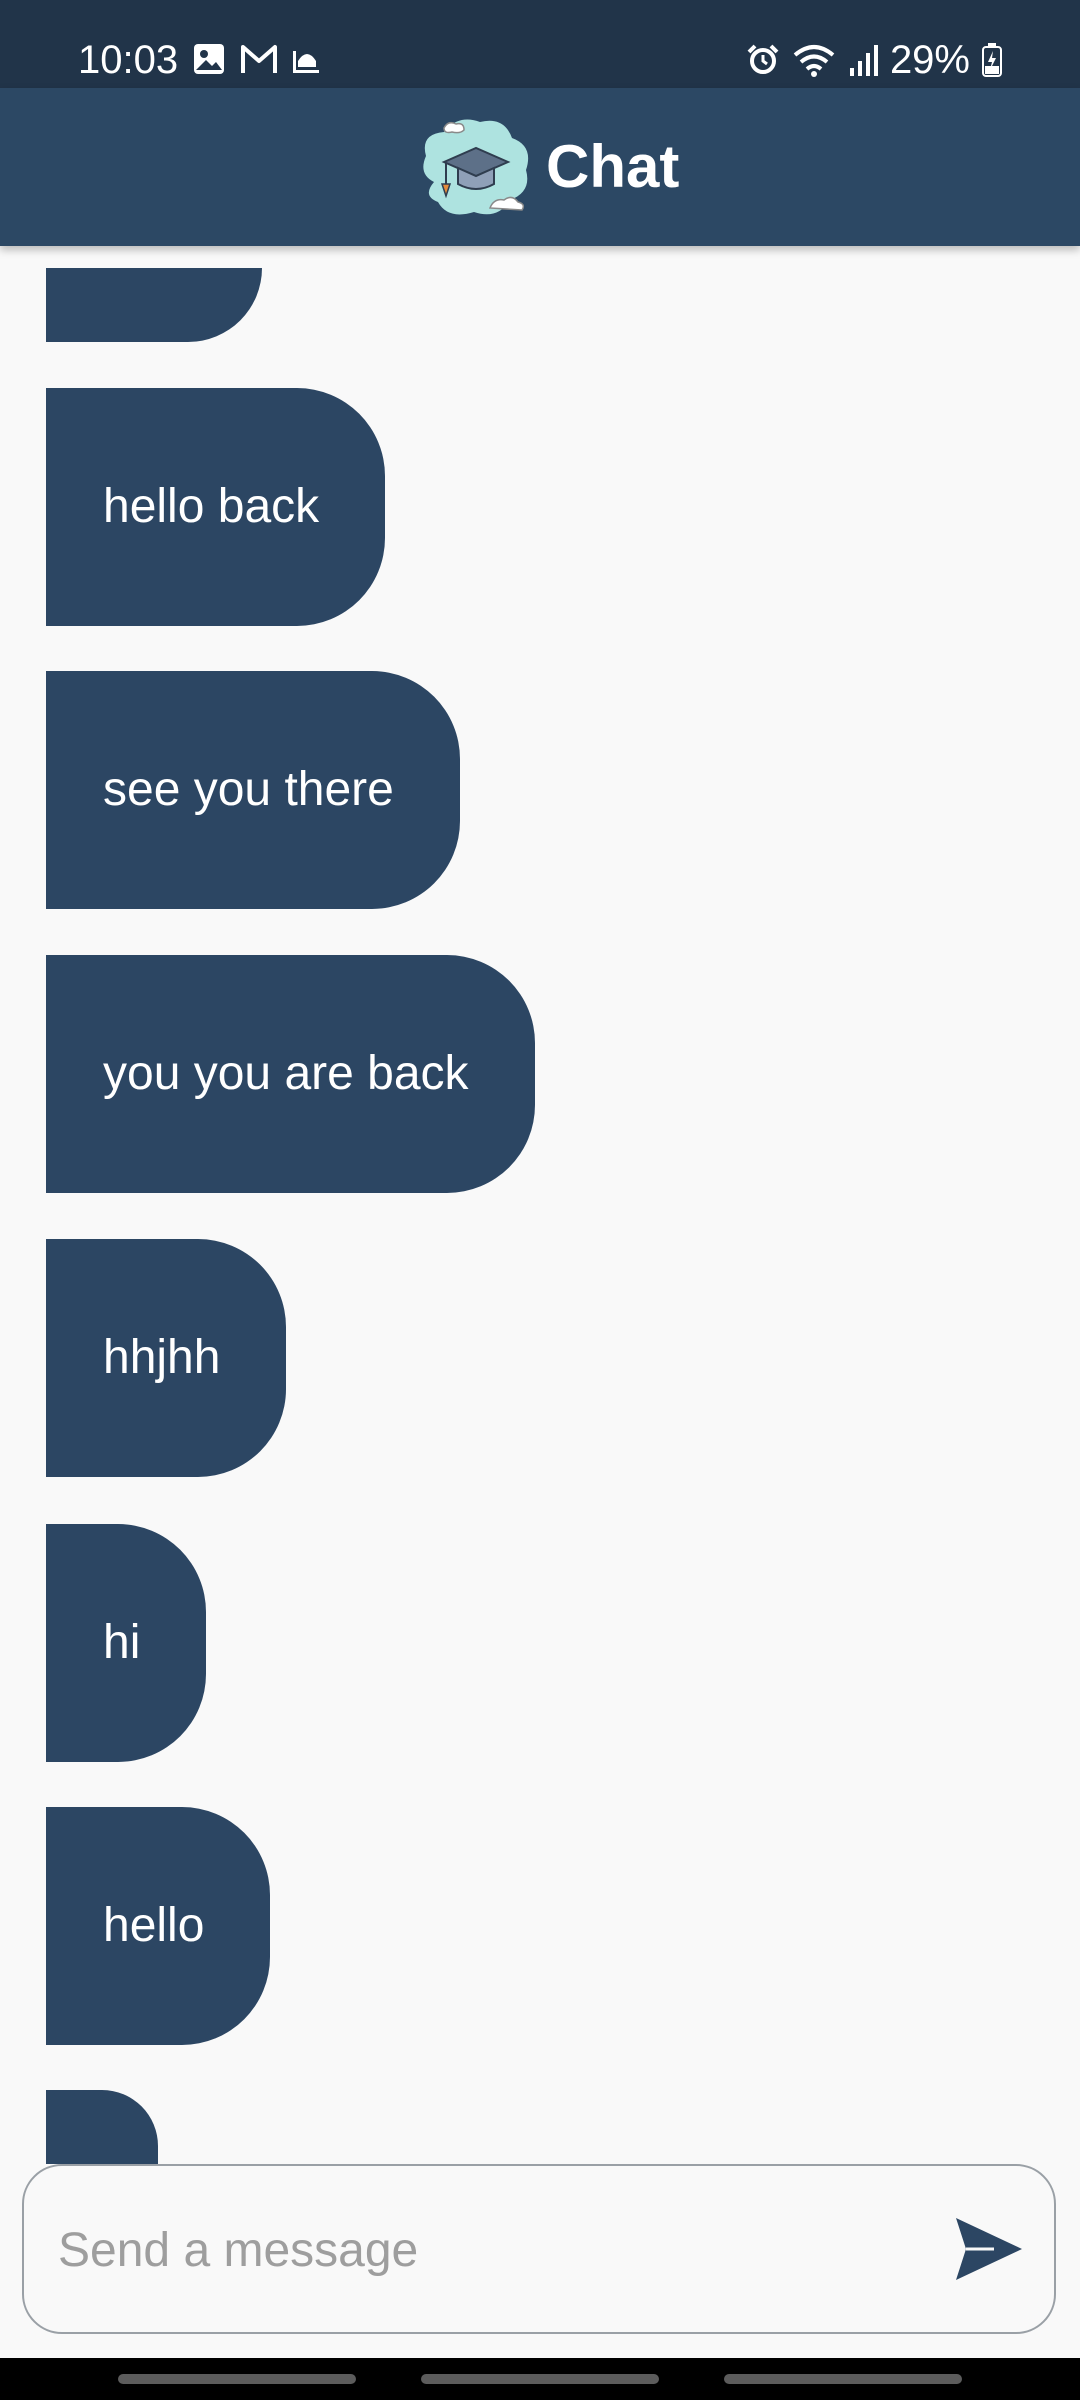  I want to click on mosque-icon, so click(306, 62).